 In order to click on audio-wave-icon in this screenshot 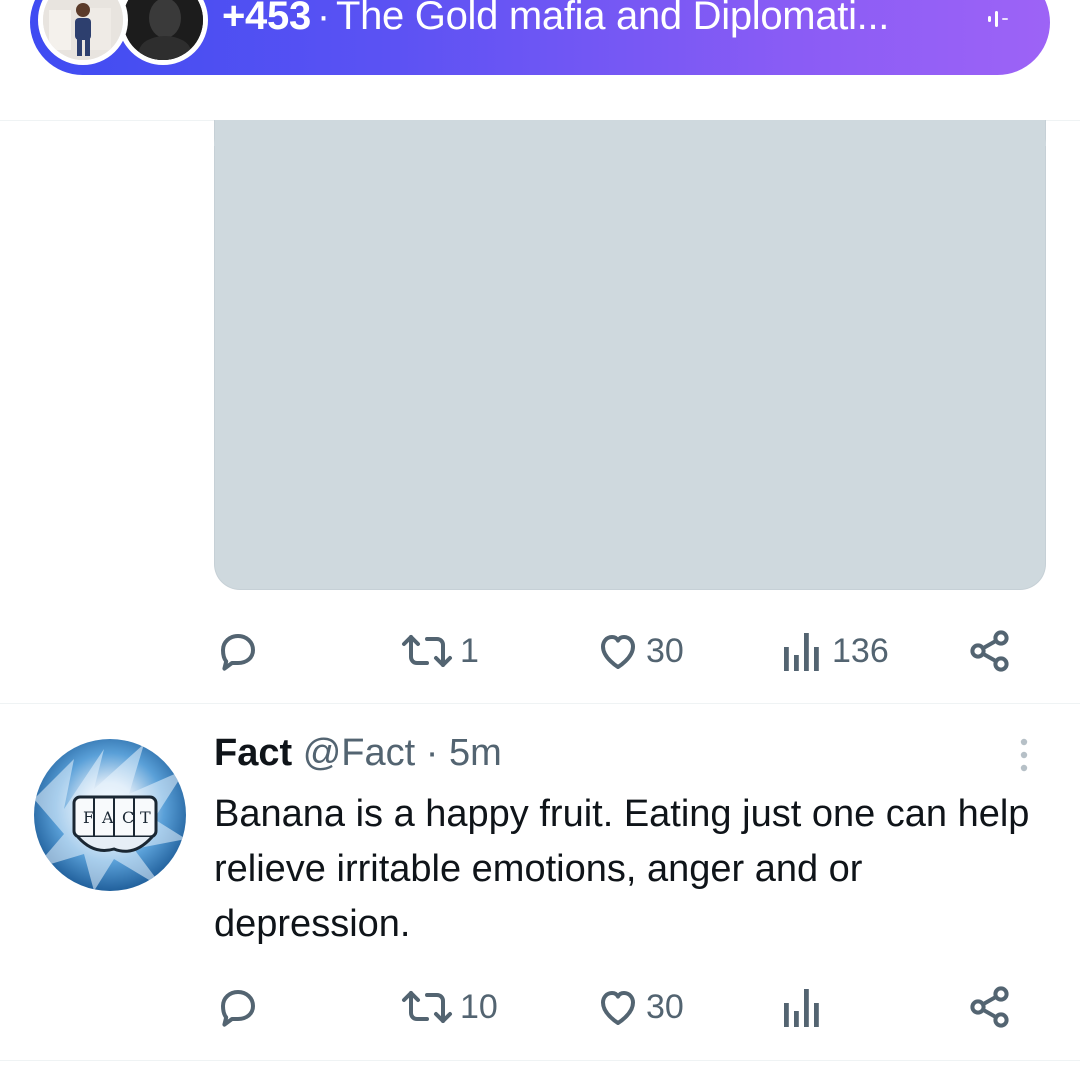, I will do `click(1000, 21)`.